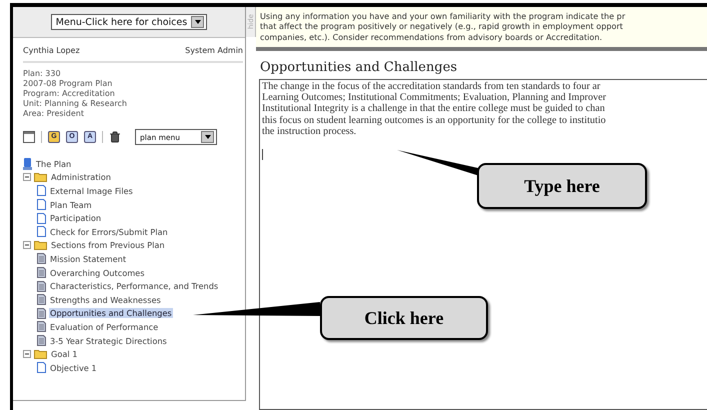 Image resolution: width=707 pixels, height=410 pixels. I want to click on user-name: Cynthia Lopez, so click(51, 50).